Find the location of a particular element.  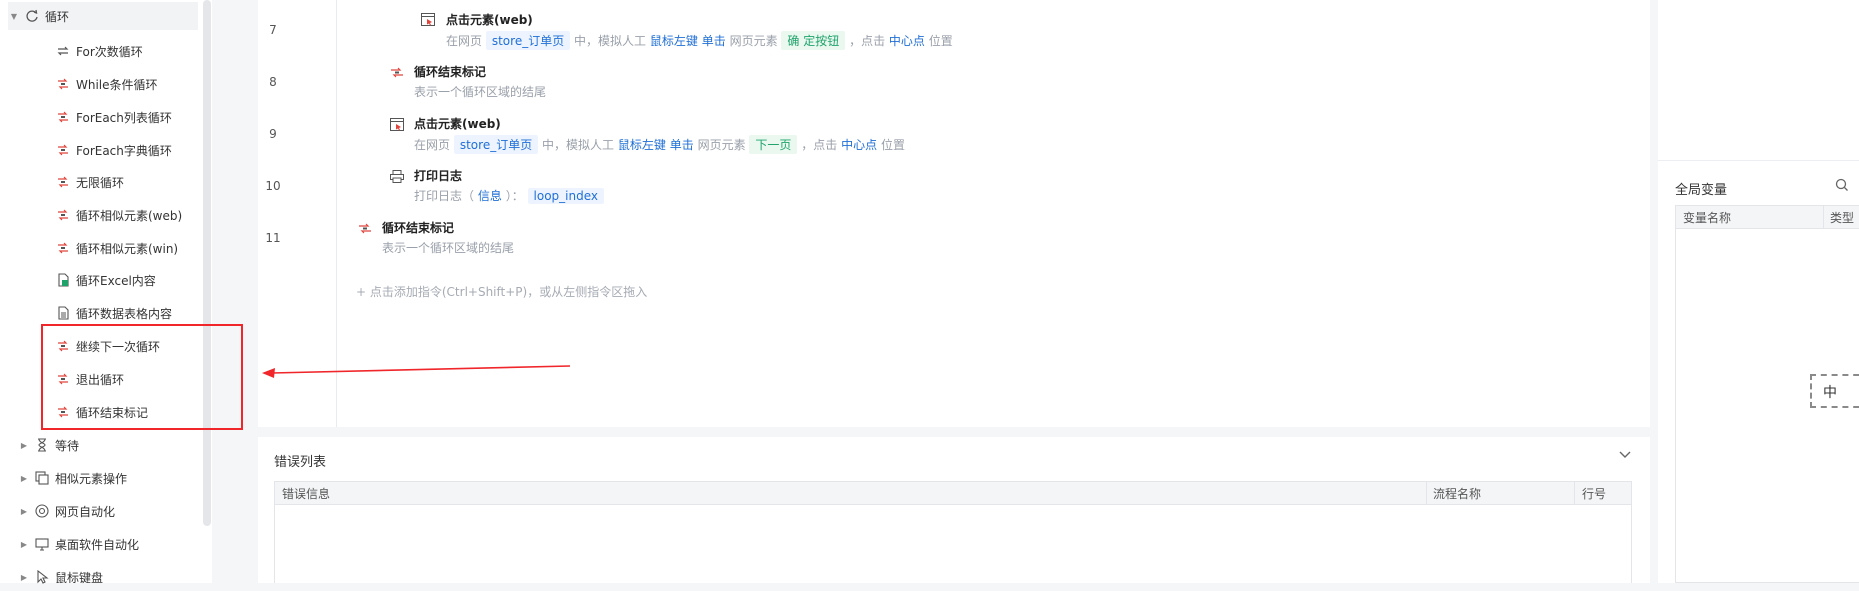

tree-group-web-automation: ▶ 网页自动化 is located at coordinates (66, 511).